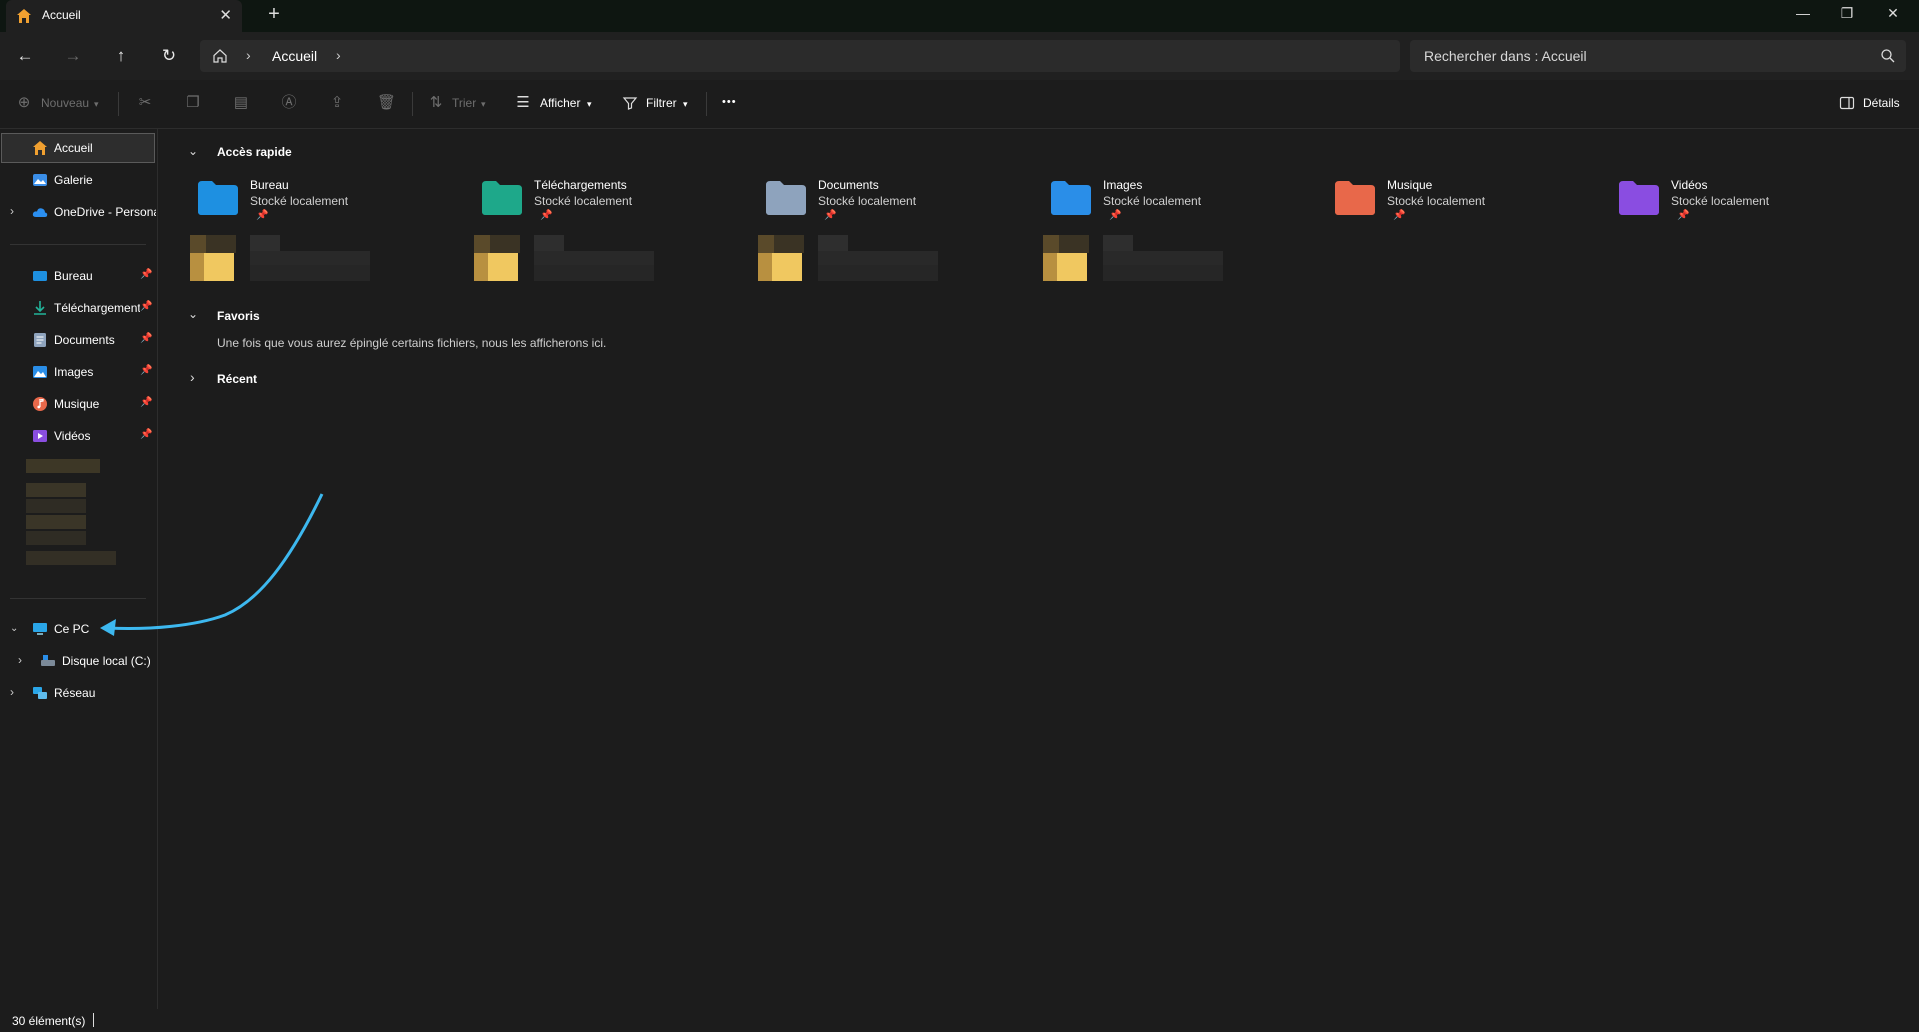 This screenshot has height=1032, width=1919. Describe the element at coordinates (269, 185) in the screenshot. I see `quick-access-name: Bureau` at that location.